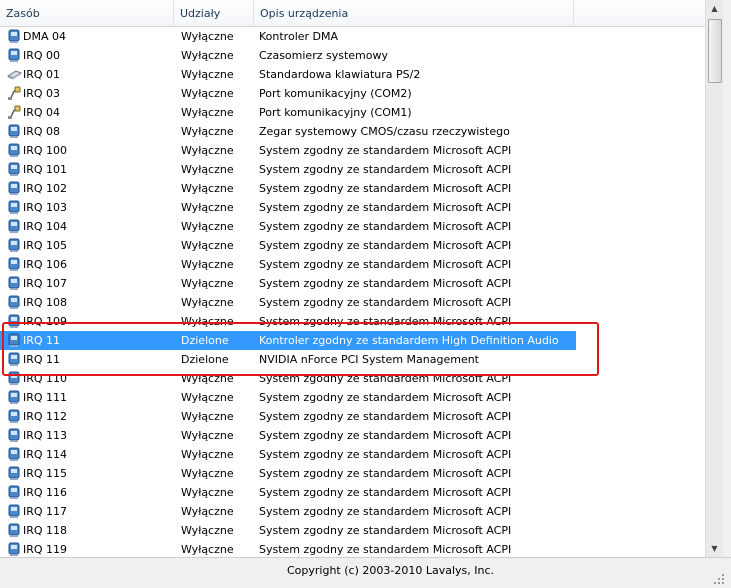 This screenshot has height=588, width=731. Describe the element at coordinates (45, 188) in the screenshot. I see `cell-resource: IRQ 102` at that location.